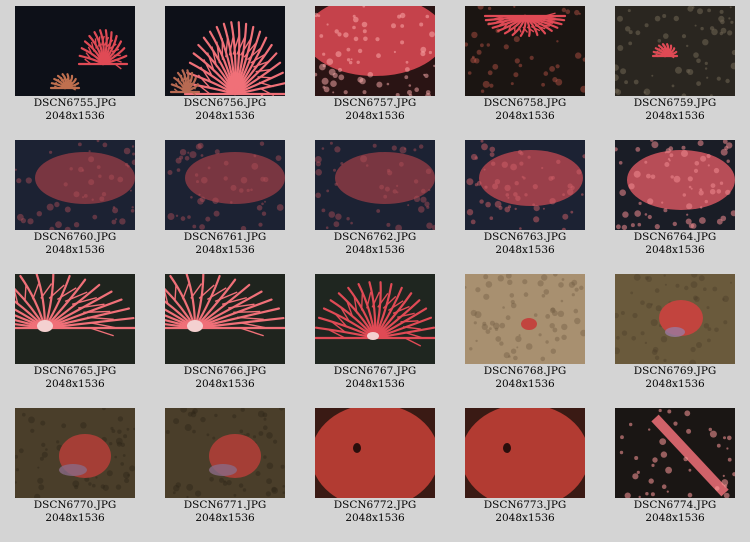 The width and height of the screenshot is (750, 542). Describe the element at coordinates (225, 103) in the screenshot. I see `thumbnail-filename: DSCN6756.JPG` at that location.